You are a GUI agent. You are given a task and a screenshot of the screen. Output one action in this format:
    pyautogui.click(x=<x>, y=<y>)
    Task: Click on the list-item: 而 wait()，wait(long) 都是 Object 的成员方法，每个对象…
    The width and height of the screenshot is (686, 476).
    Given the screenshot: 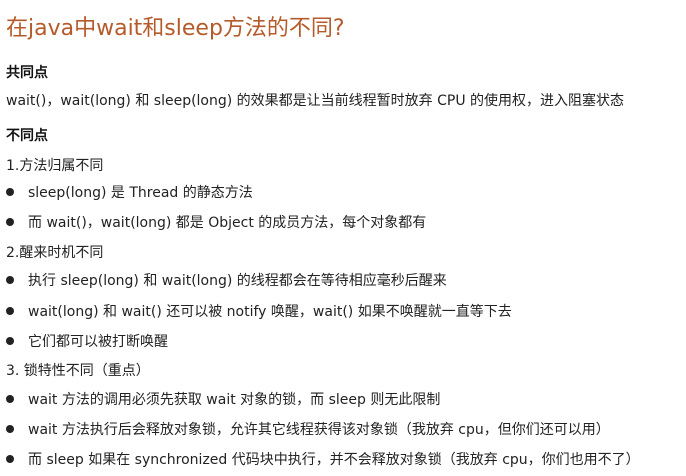 What is the action you would take?
    pyautogui.click(x=216, y=222)
    